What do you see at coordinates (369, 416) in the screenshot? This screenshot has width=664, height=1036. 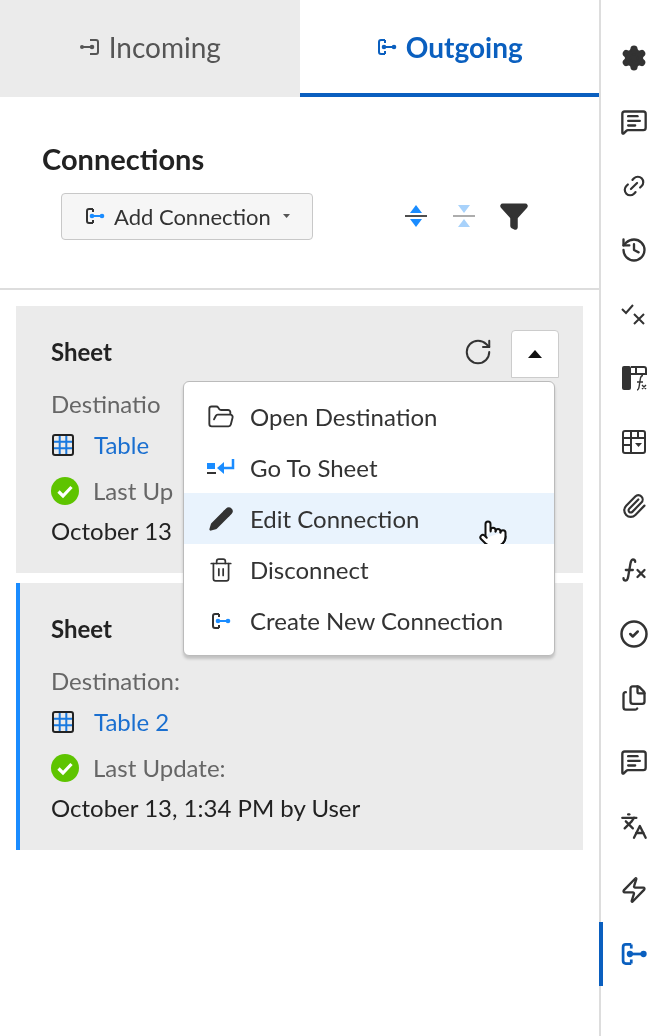 I see `menu-item: Open Destination` at bounding box center [369, 416].